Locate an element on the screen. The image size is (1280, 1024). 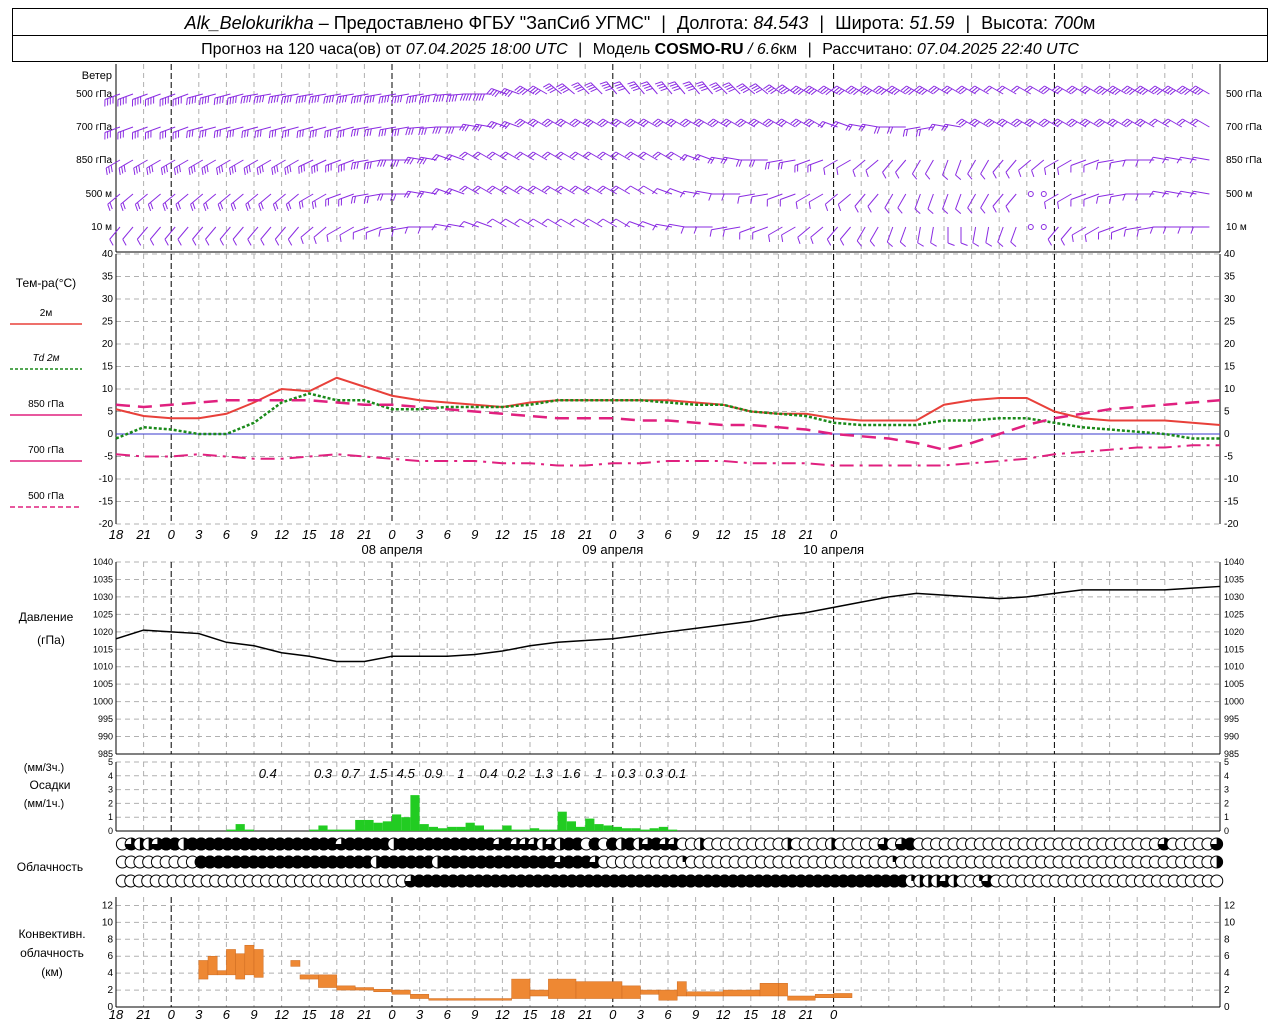
conv-title-line: облачность is located at coordinates (52, 953).